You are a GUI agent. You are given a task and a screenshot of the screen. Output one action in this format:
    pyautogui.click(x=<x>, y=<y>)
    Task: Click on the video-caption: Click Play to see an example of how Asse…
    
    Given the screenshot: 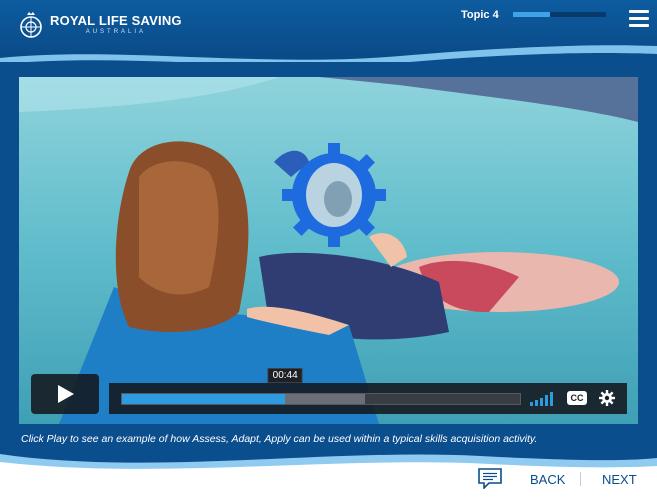 What is the action you would take?
    pyautogui.click(x=279, y=439)
    